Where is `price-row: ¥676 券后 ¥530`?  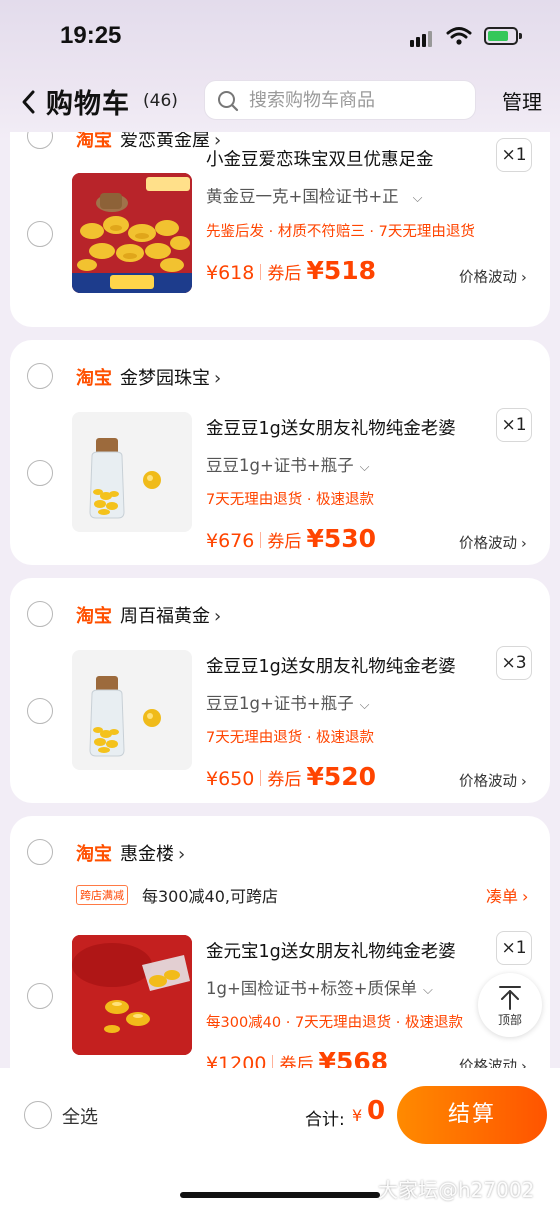 price-row: ¥676 券后 ¥530 is located at coordinates (291, 538).